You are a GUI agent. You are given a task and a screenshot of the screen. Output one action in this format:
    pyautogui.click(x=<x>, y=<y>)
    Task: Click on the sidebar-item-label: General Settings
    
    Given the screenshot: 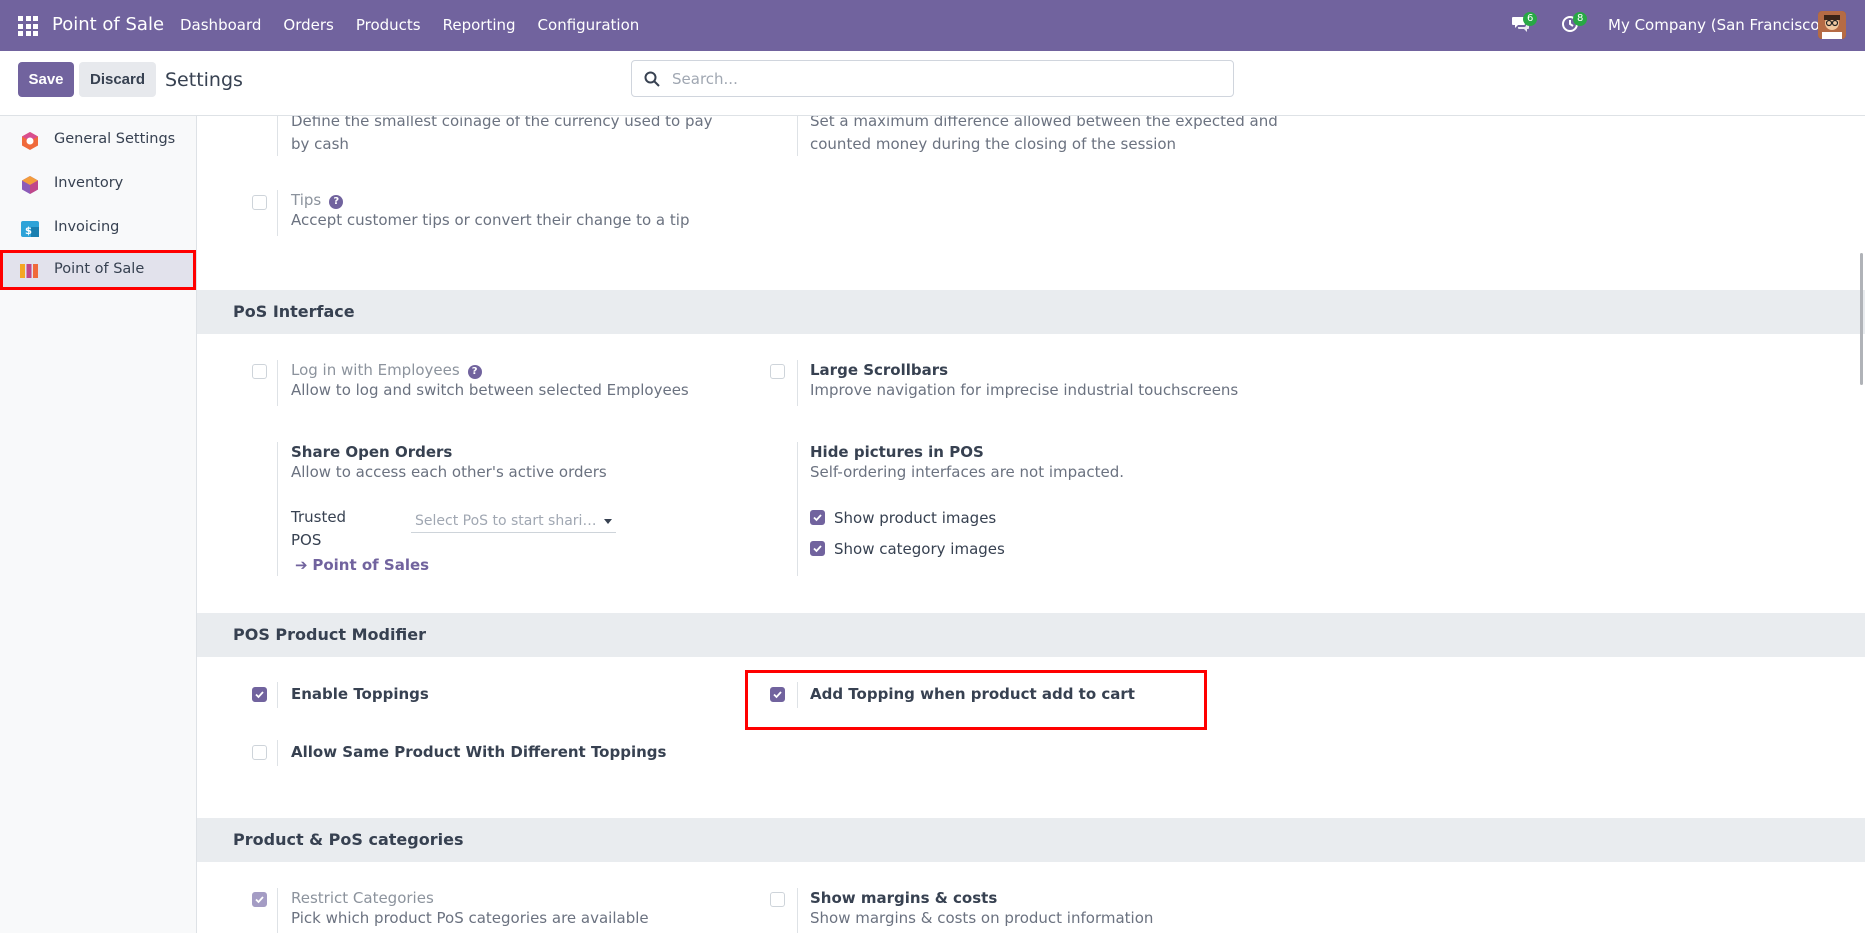 What is the action you would take?
    pyautogui.click(x=115, y=139)
    